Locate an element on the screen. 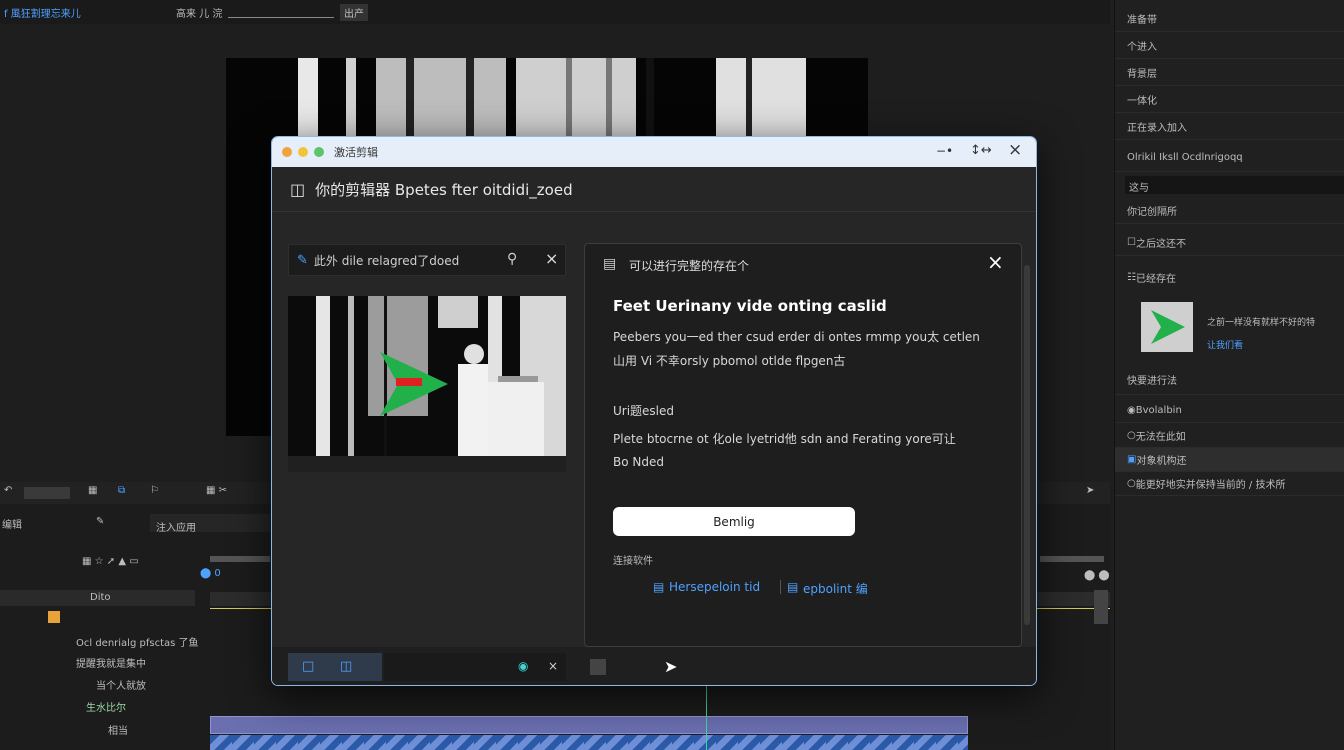 Image resolution: width=1344 pixels, height=750 pixels. track-color-chip is located at coordinates (54, 617).